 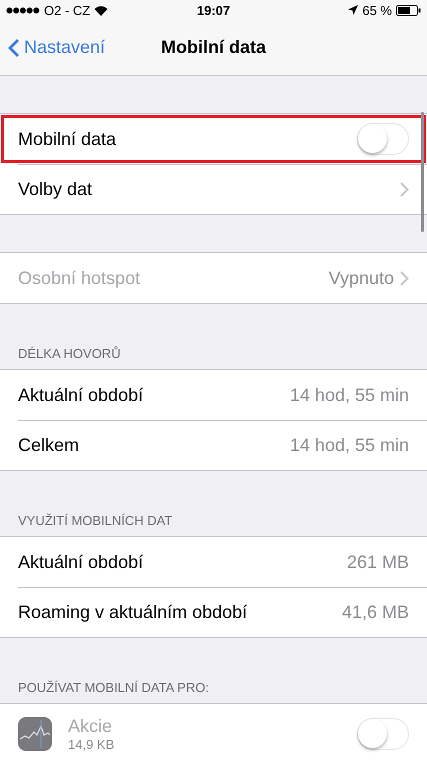 What do you see at coordinates (14, 48) in the screenshot?
I see `back-chevron-icon` at bounding box center [14, 48].